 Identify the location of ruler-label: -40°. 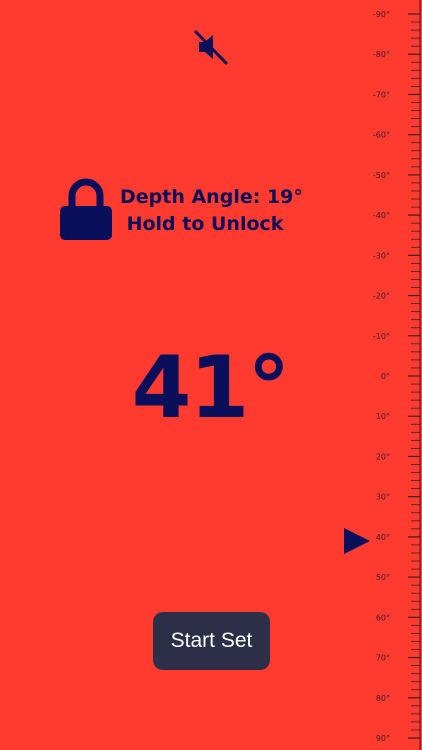
(381, 215).